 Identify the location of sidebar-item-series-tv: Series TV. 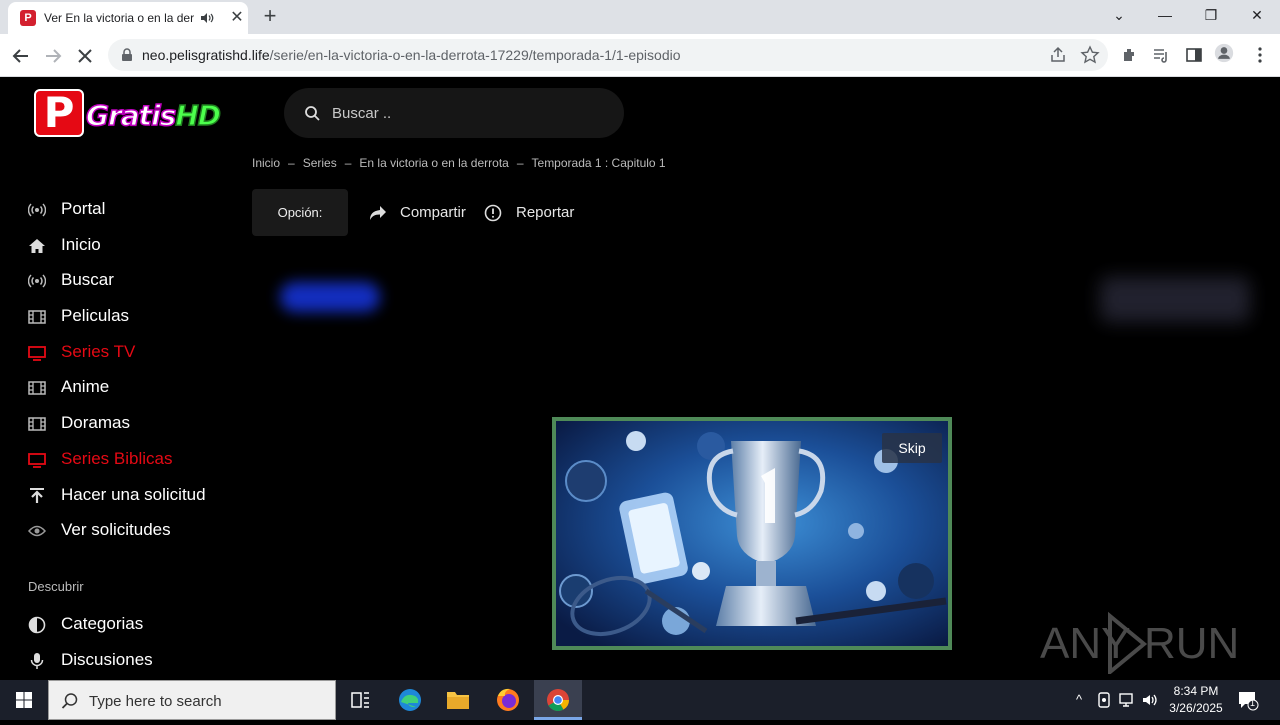
(138, 356).